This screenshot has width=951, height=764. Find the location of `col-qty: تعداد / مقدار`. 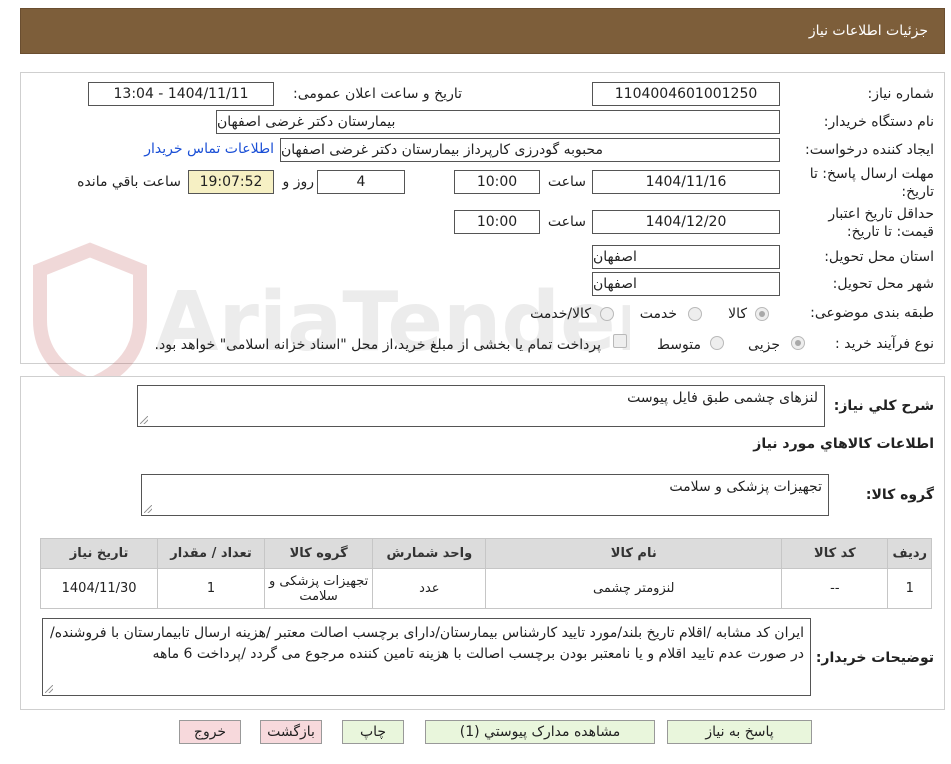

col-qty: تعداد / مقدار is located at coordinates (211, 553).